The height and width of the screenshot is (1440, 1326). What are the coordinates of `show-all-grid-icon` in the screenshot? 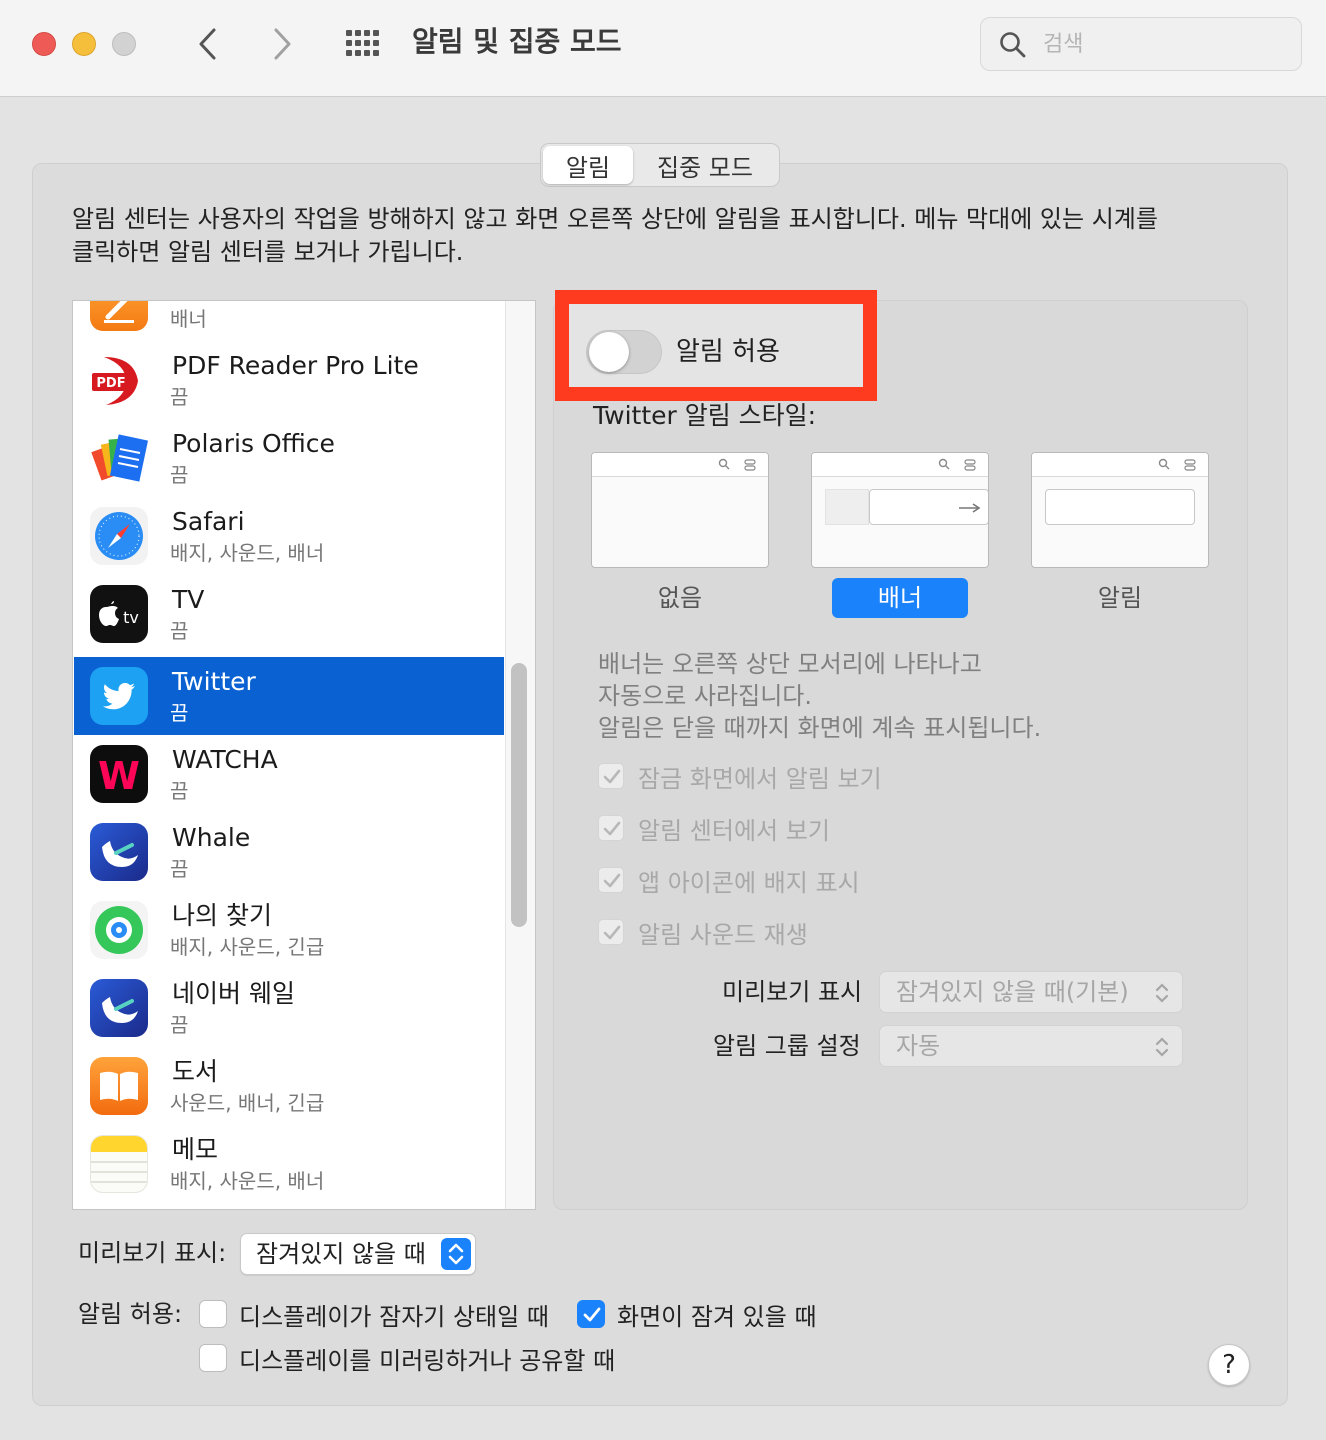 It's located at (363, 44).